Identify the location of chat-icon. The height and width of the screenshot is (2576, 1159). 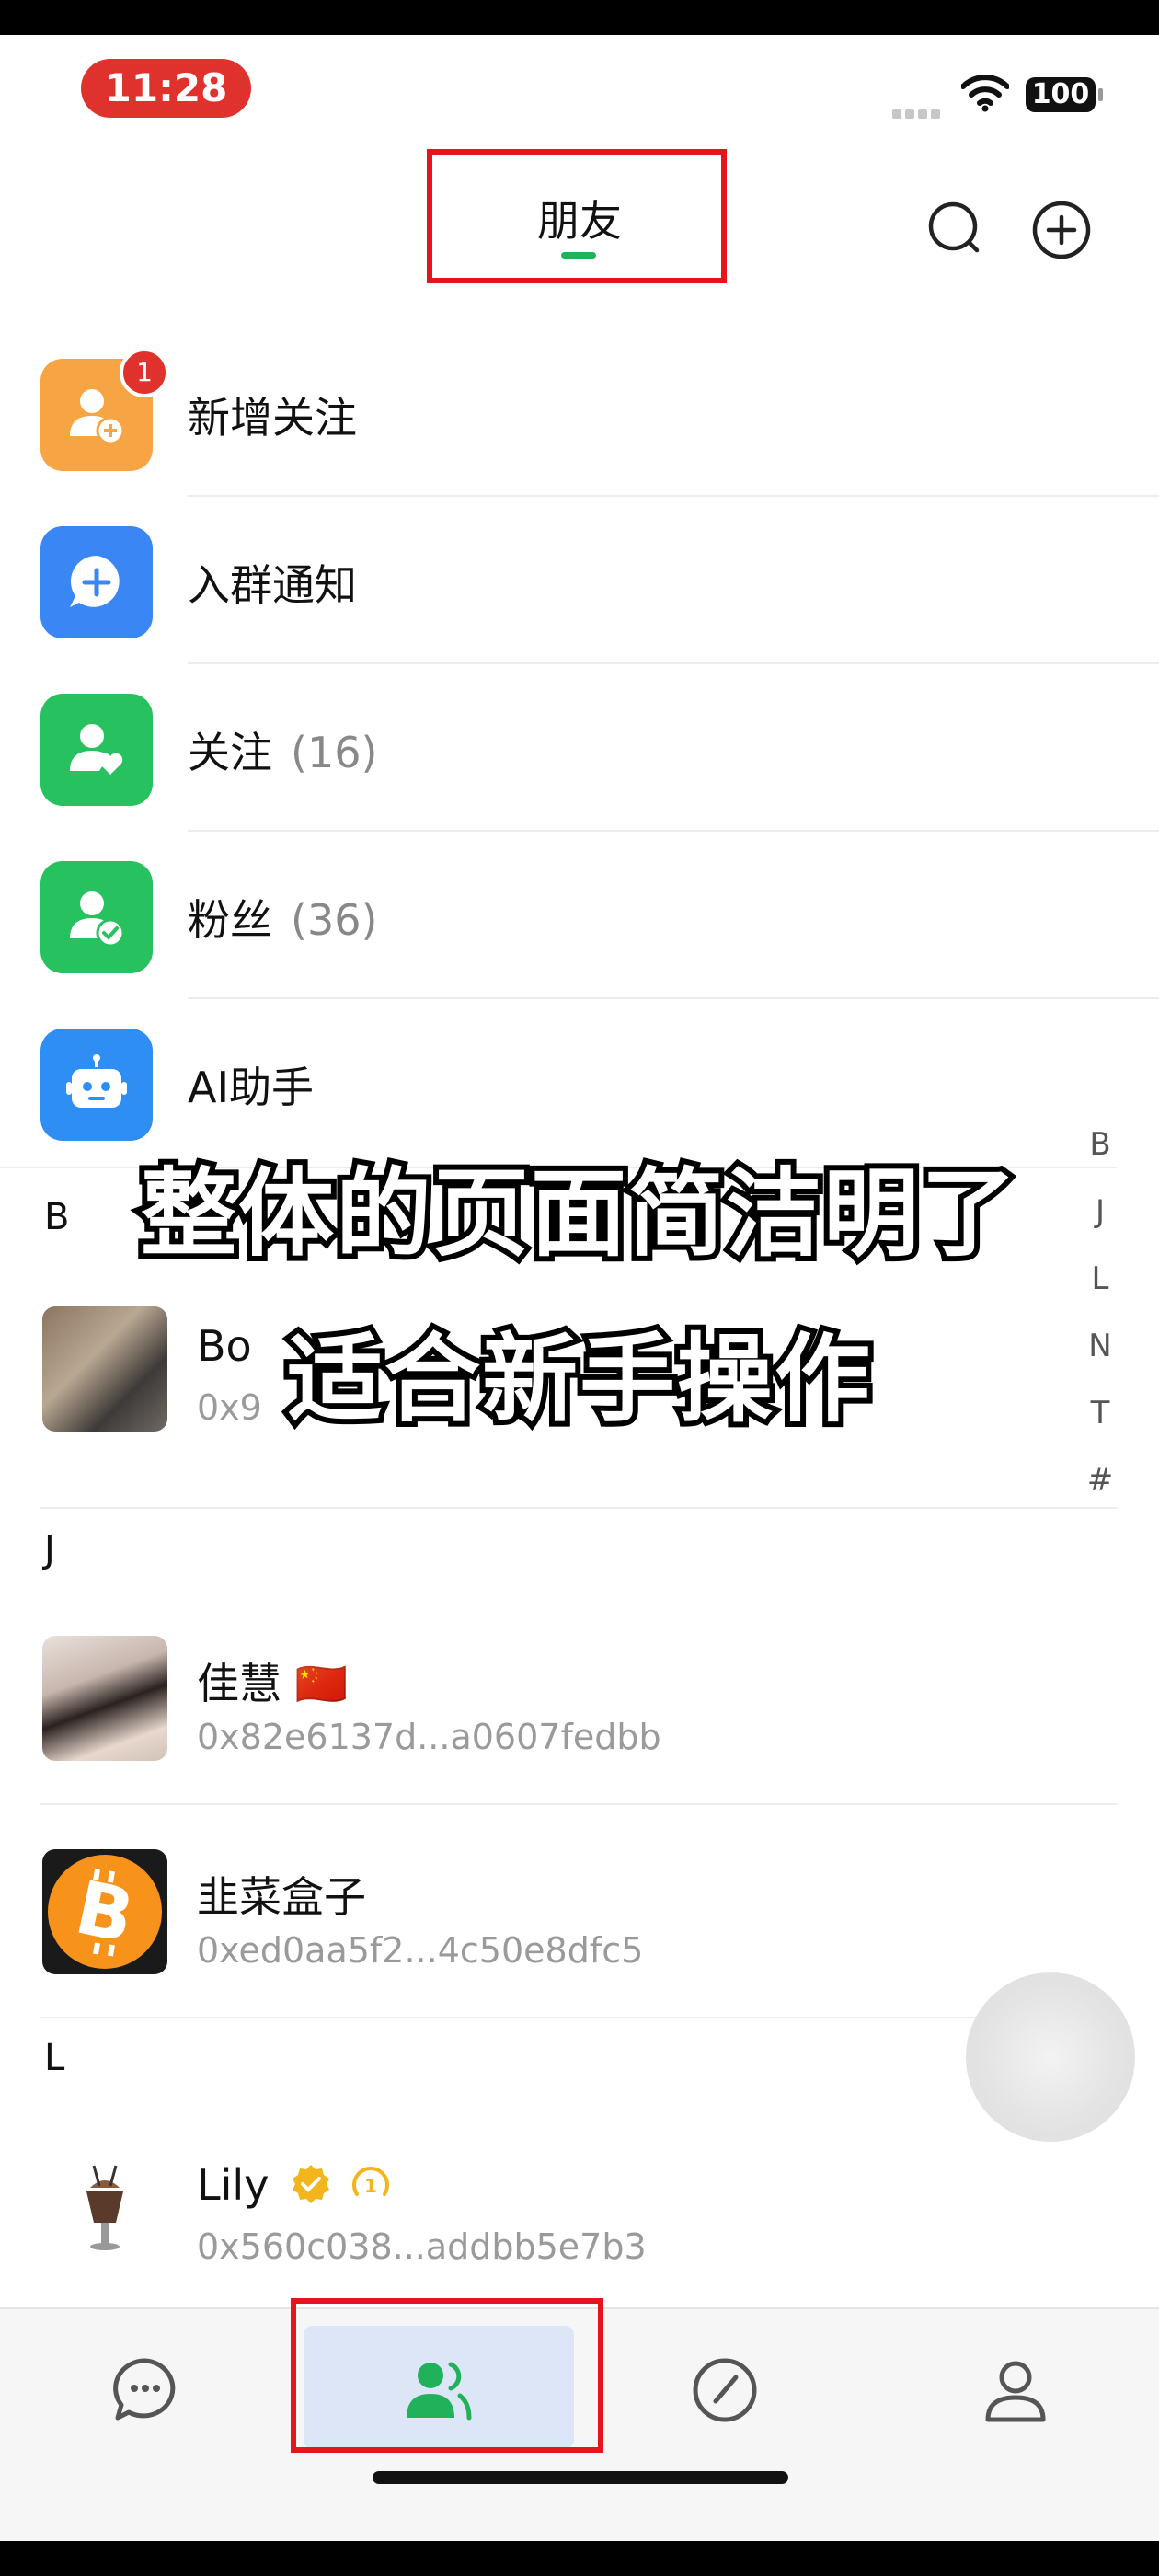
(145, 2390).